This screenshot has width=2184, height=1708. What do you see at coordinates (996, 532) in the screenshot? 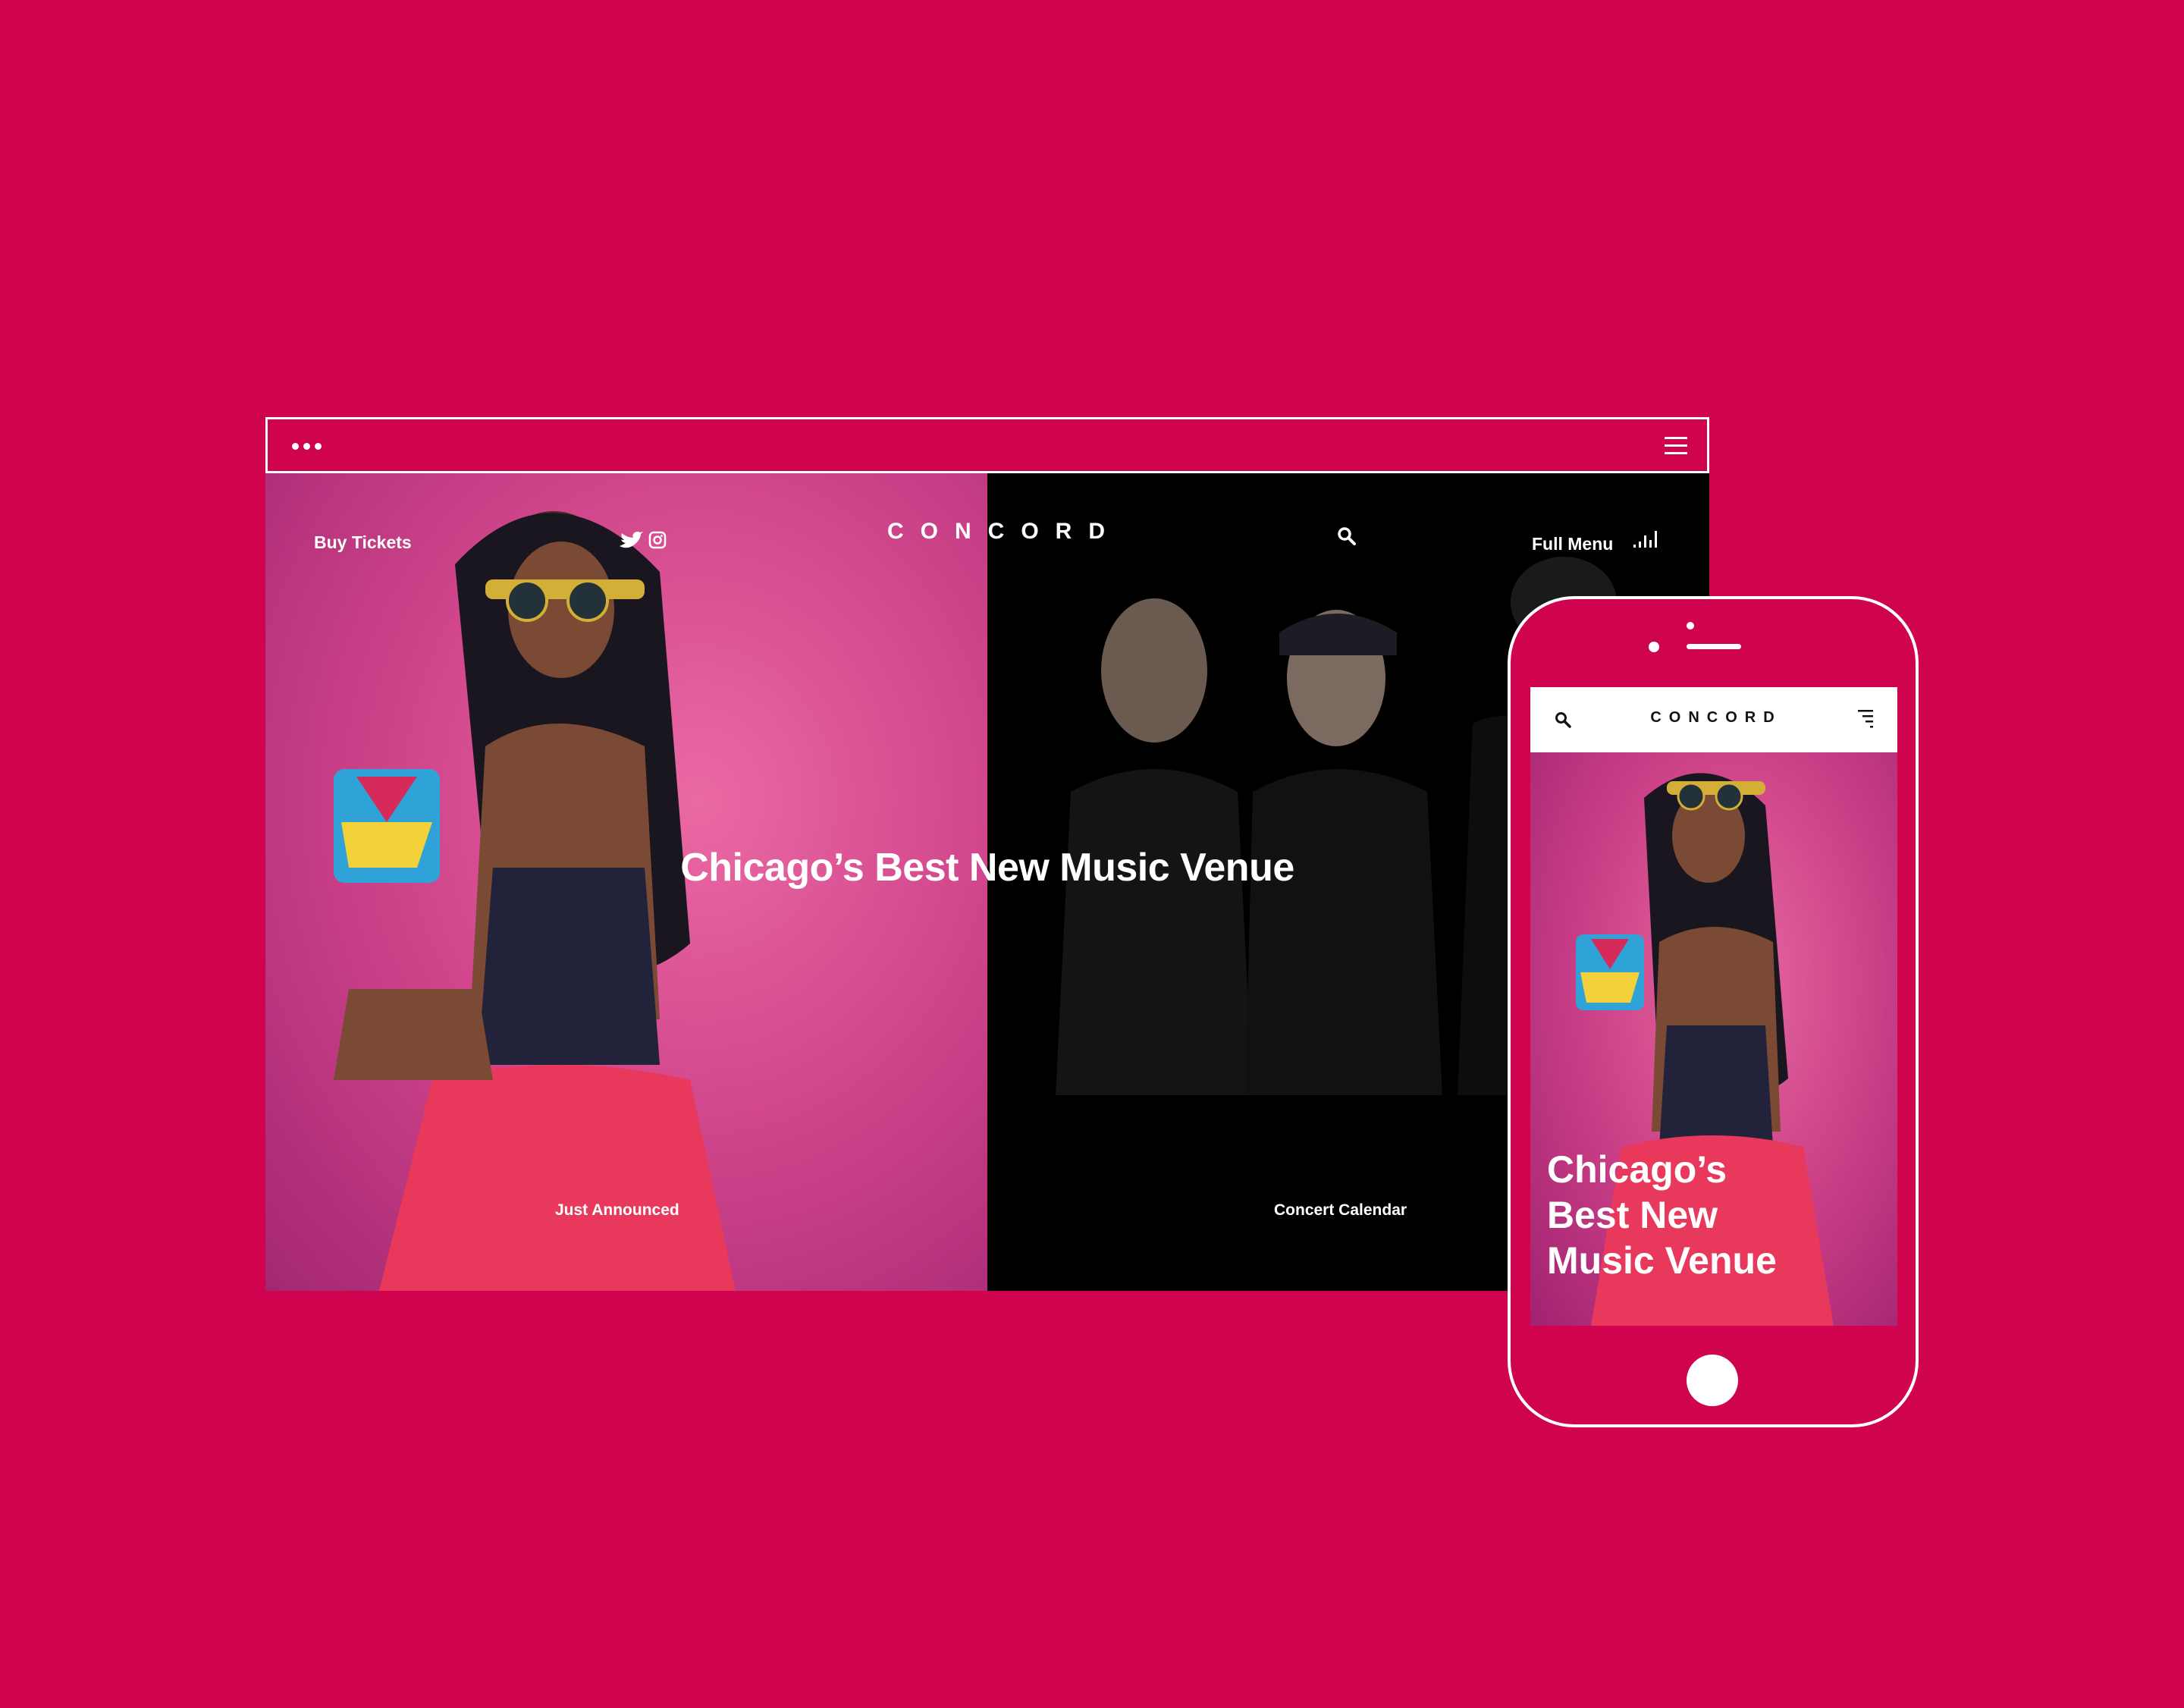
I see `site-logo: CONCORD` at bounding box center [996, 532].